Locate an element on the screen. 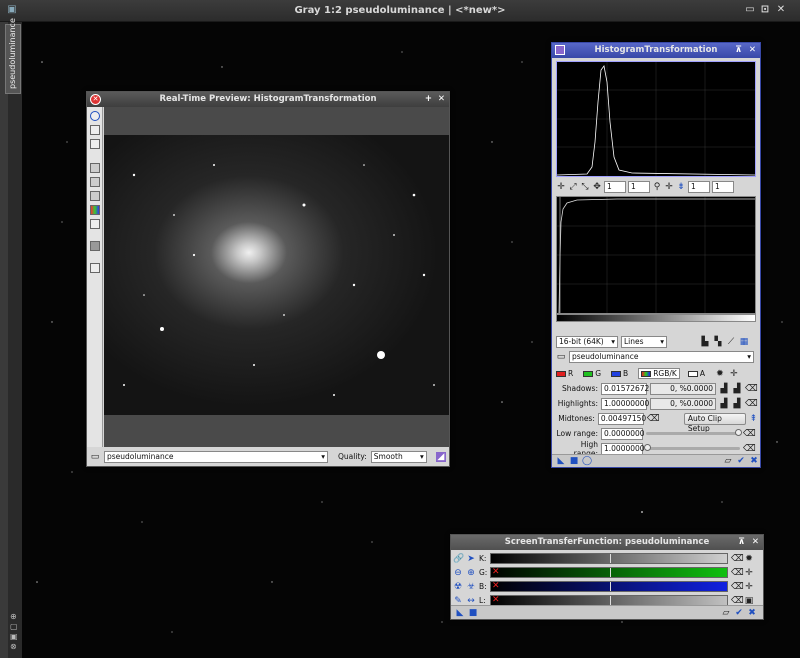 This screenshot has width=800, height=658. camera-icon is located at coordinates (95, 246).